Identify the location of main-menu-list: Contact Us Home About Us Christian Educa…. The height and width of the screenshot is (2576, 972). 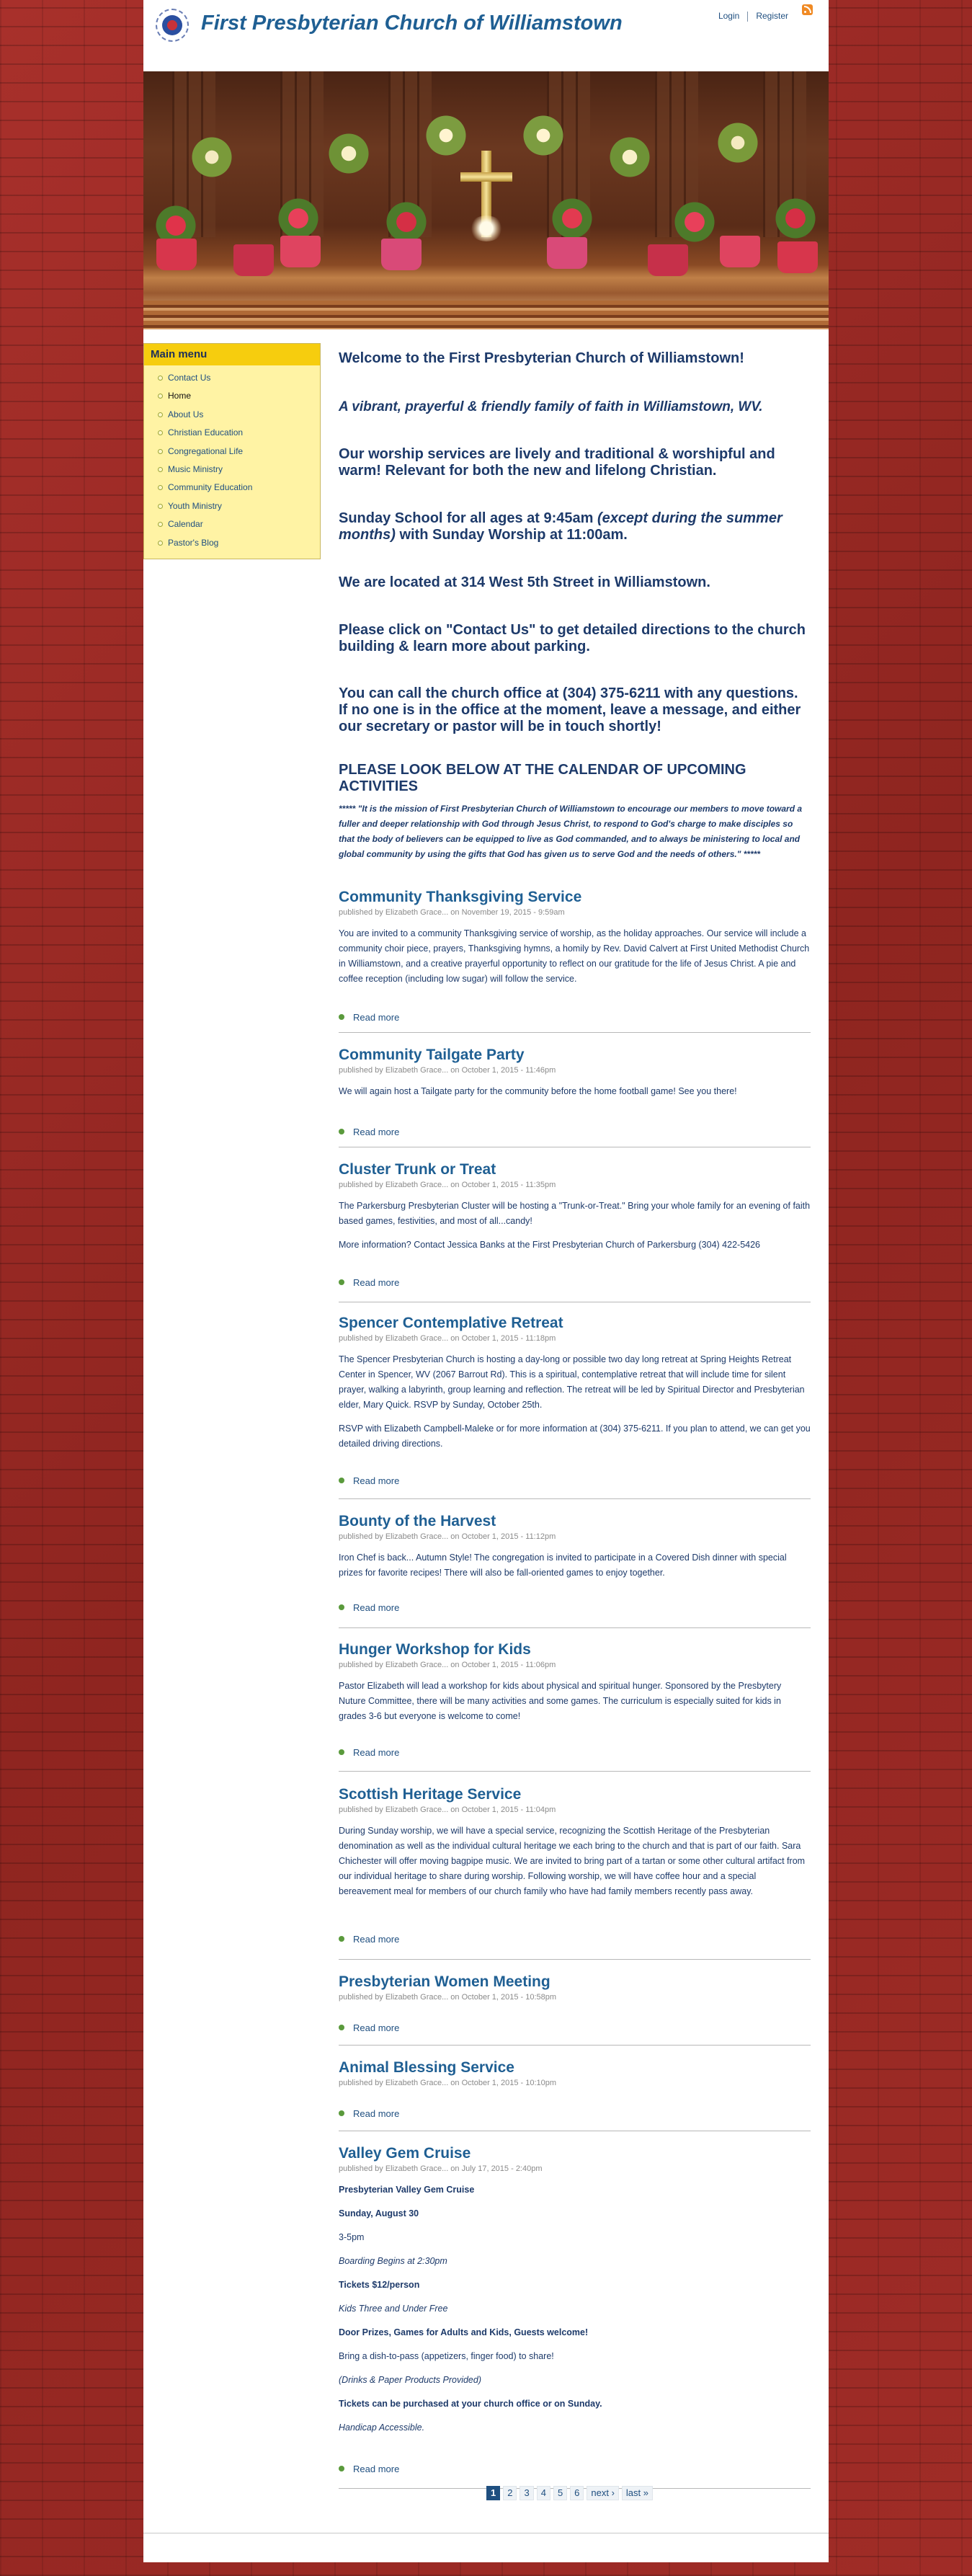
(232, 460).